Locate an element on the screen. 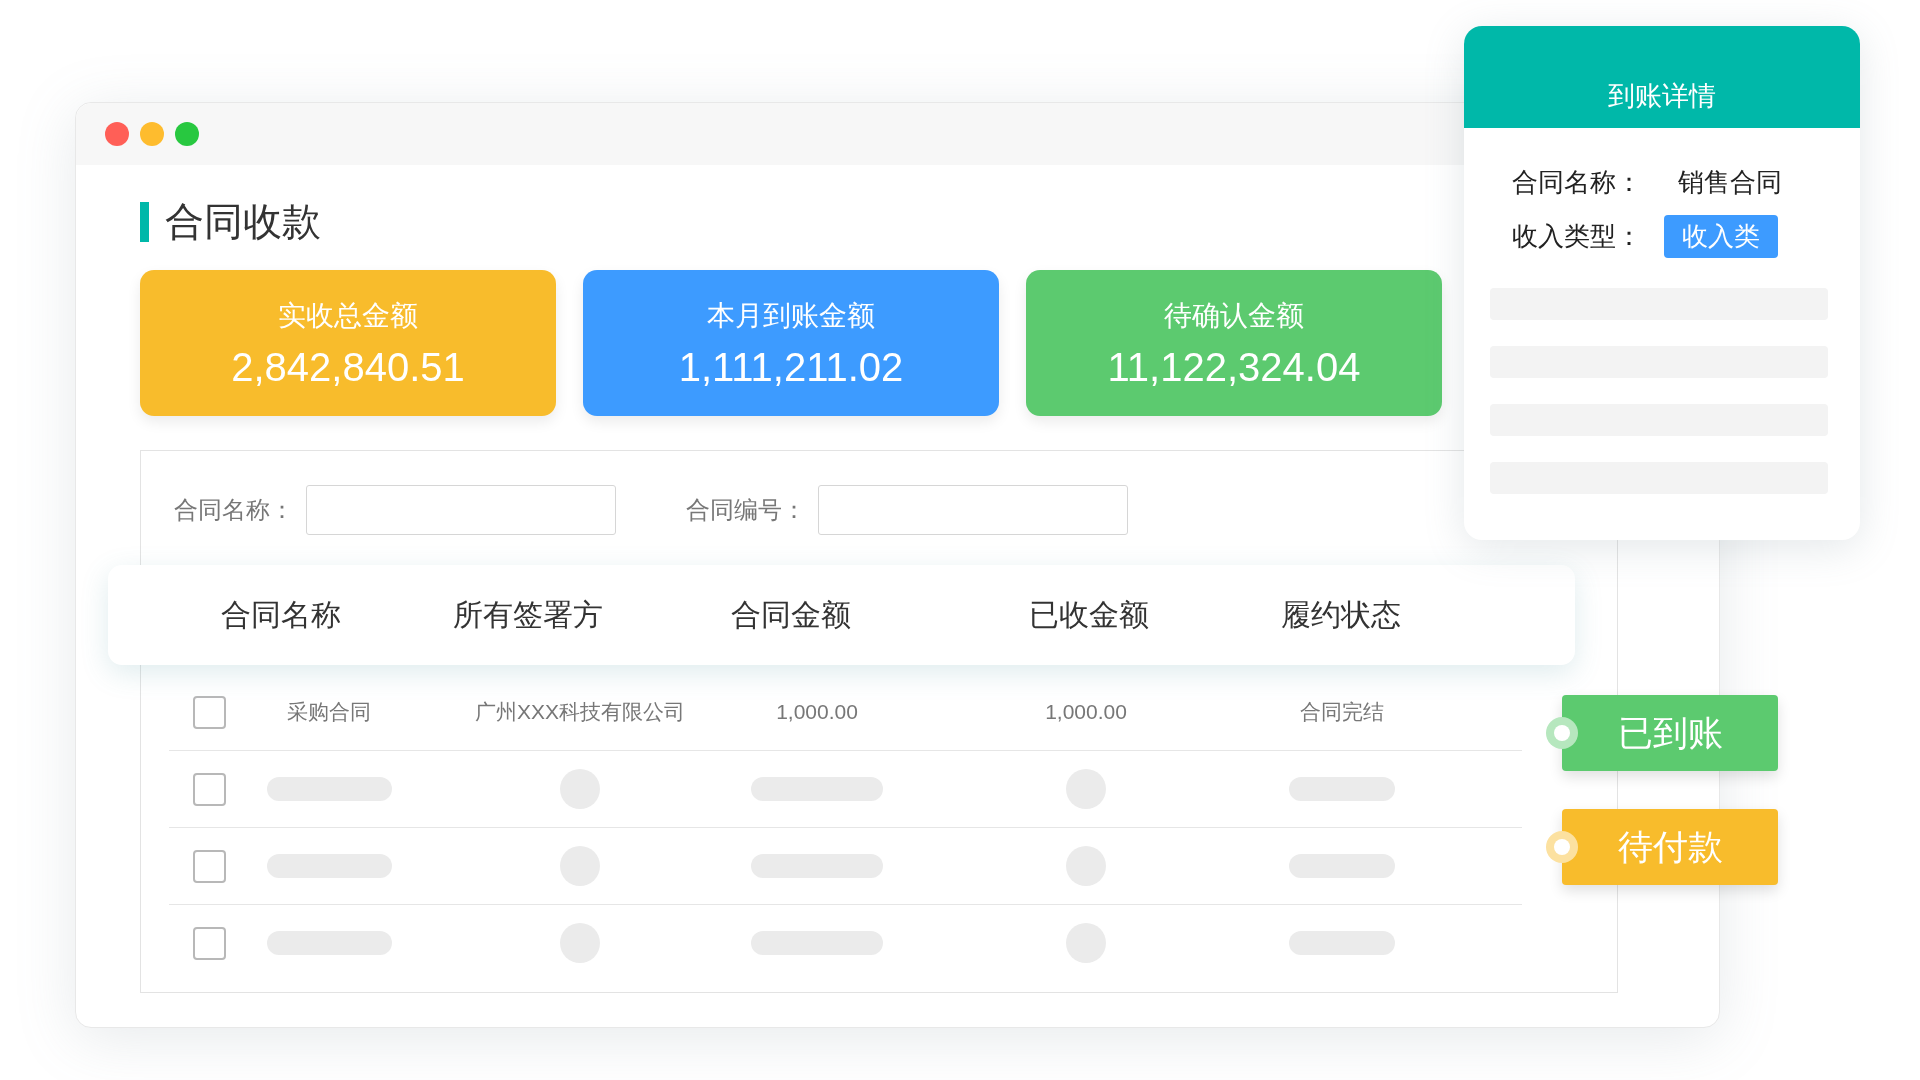 The image size is (1920, 1080). table-cell-text: 广州XXX科技有限公司 is located at coordinates (580, 712).